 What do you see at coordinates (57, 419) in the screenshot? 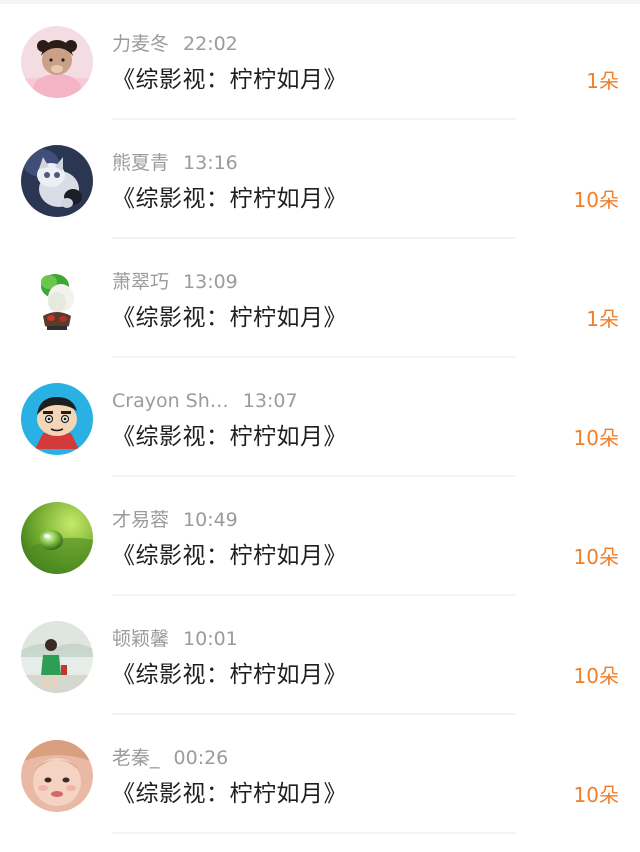
I see `cartoon-avatar-icon` at bounding box center [57, 419].